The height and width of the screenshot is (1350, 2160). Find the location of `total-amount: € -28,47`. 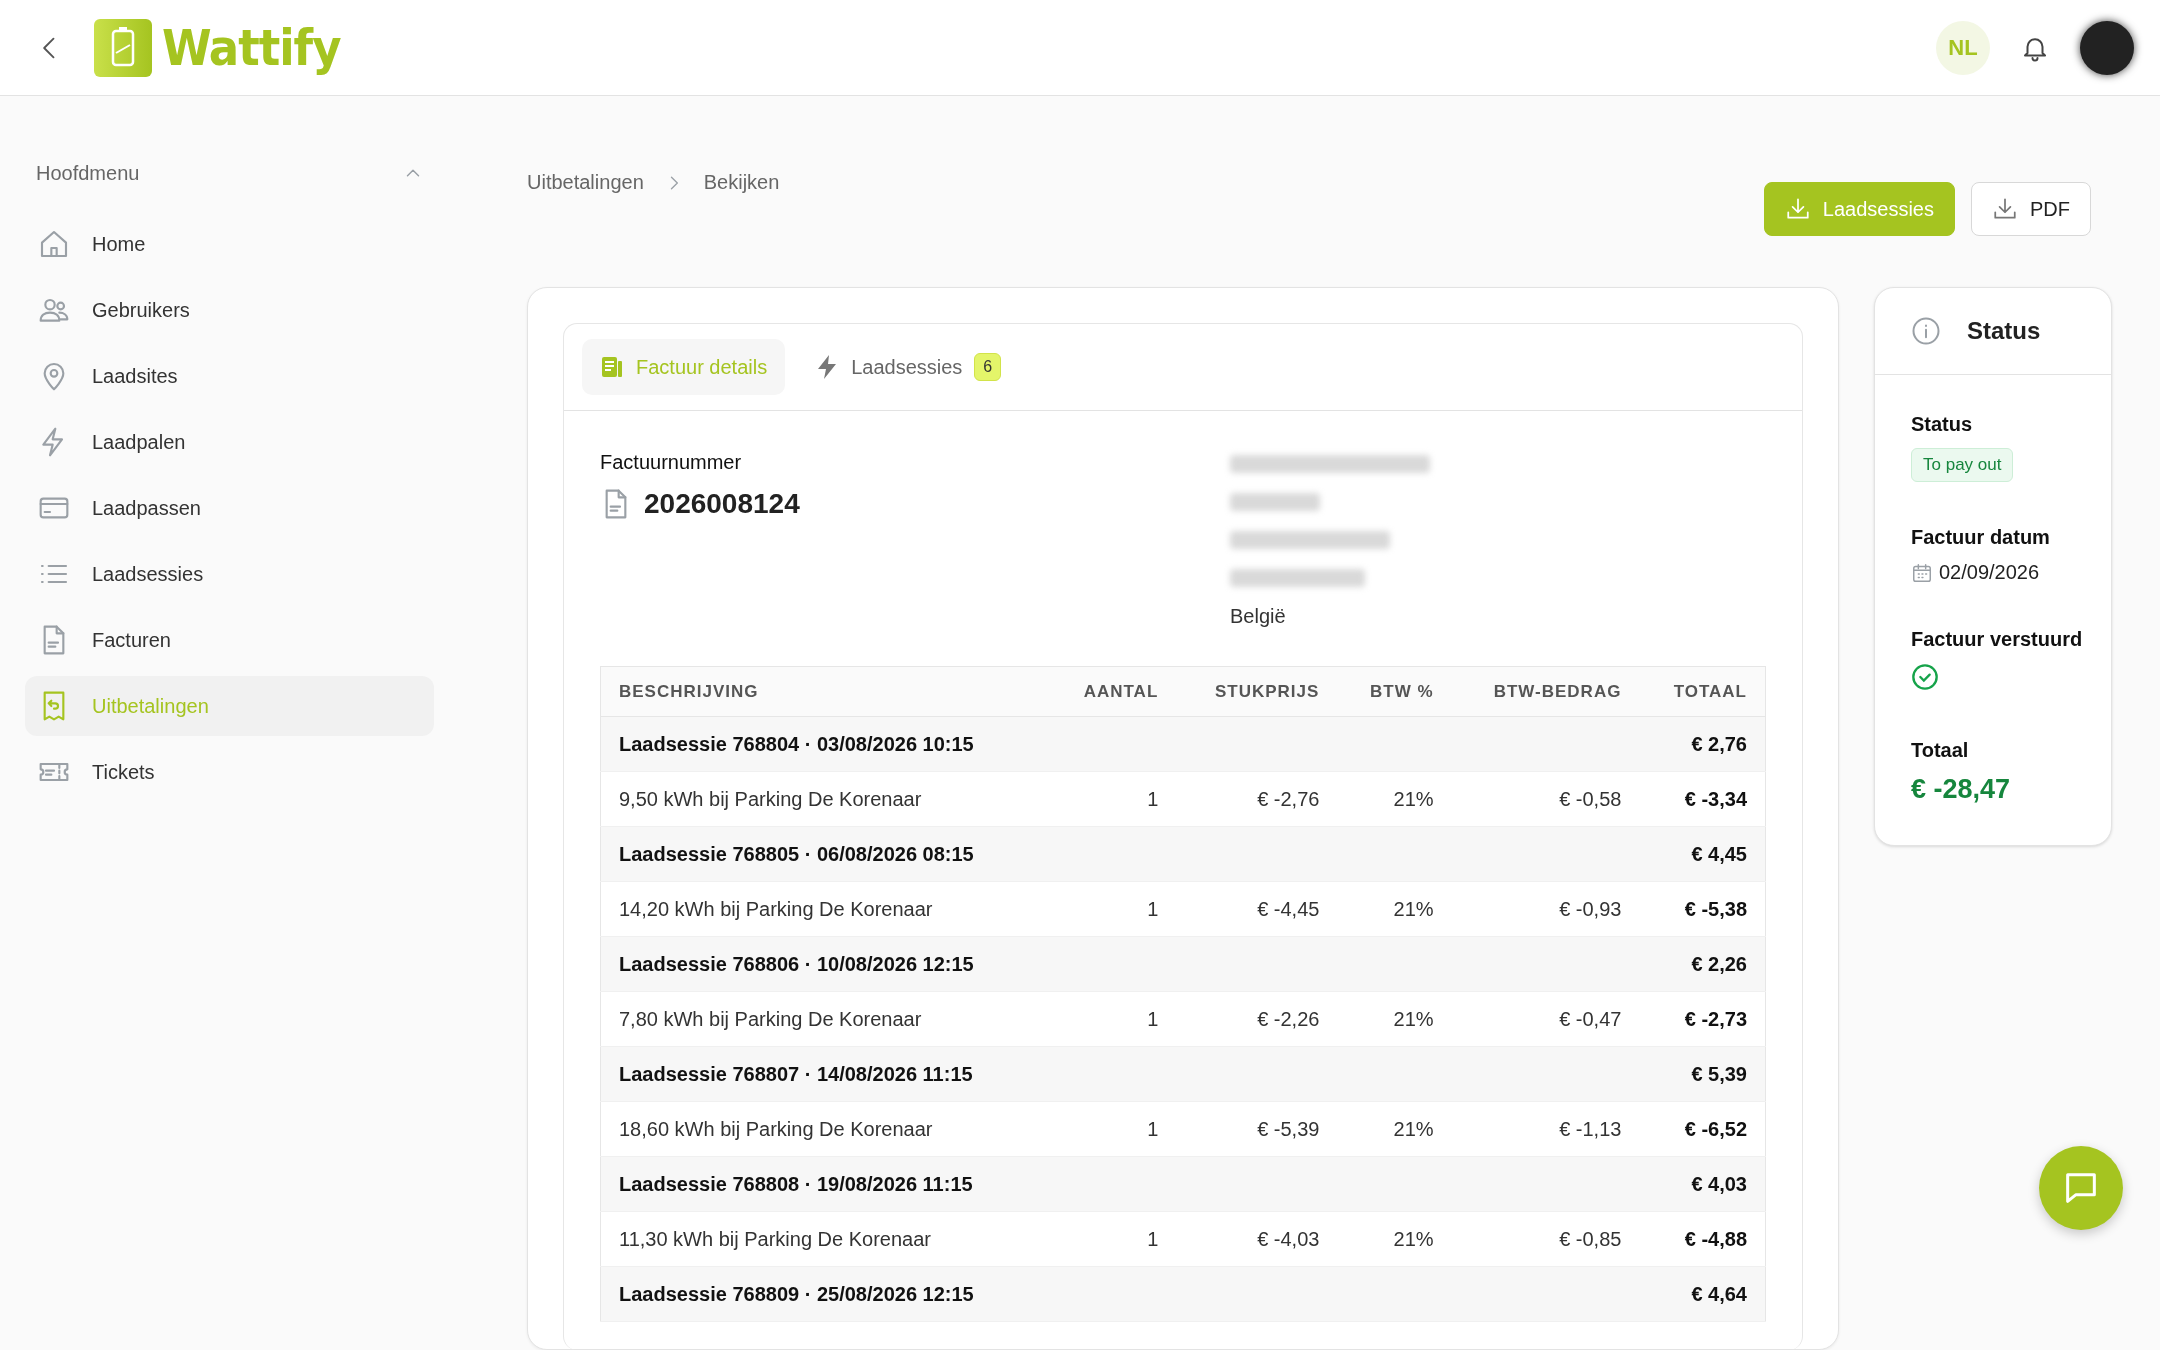

total-amount: € -28,47 is located at coordinates (1961, 789).